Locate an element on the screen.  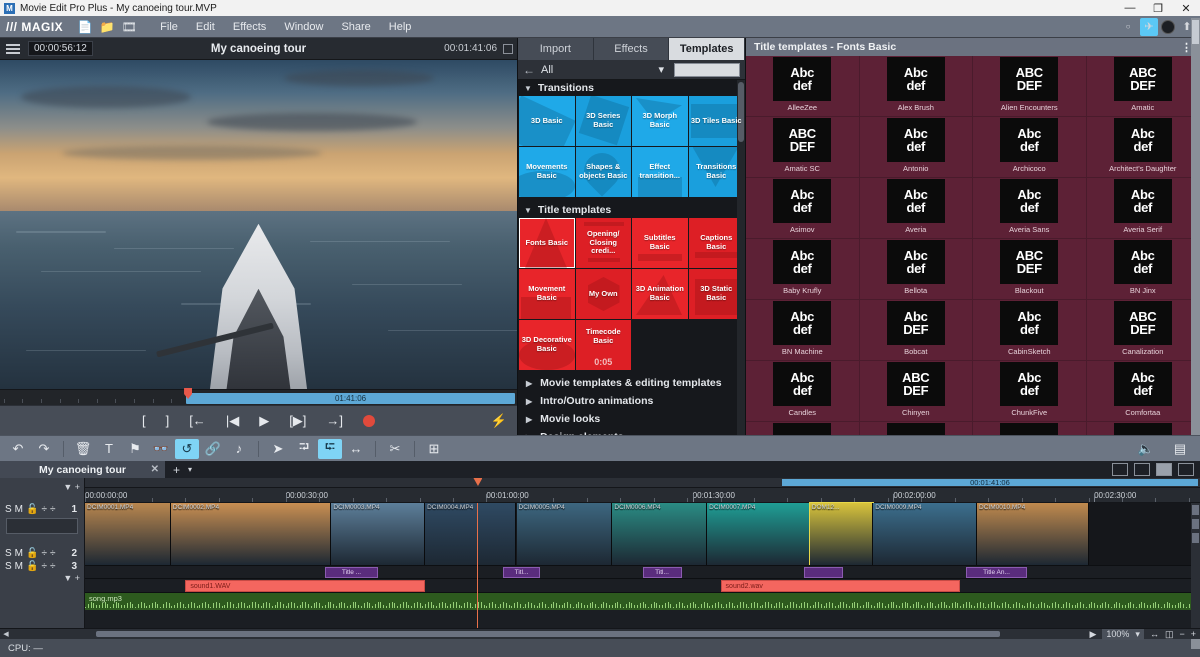
music-track: song.mp3 is located at coordinates (642, 601).